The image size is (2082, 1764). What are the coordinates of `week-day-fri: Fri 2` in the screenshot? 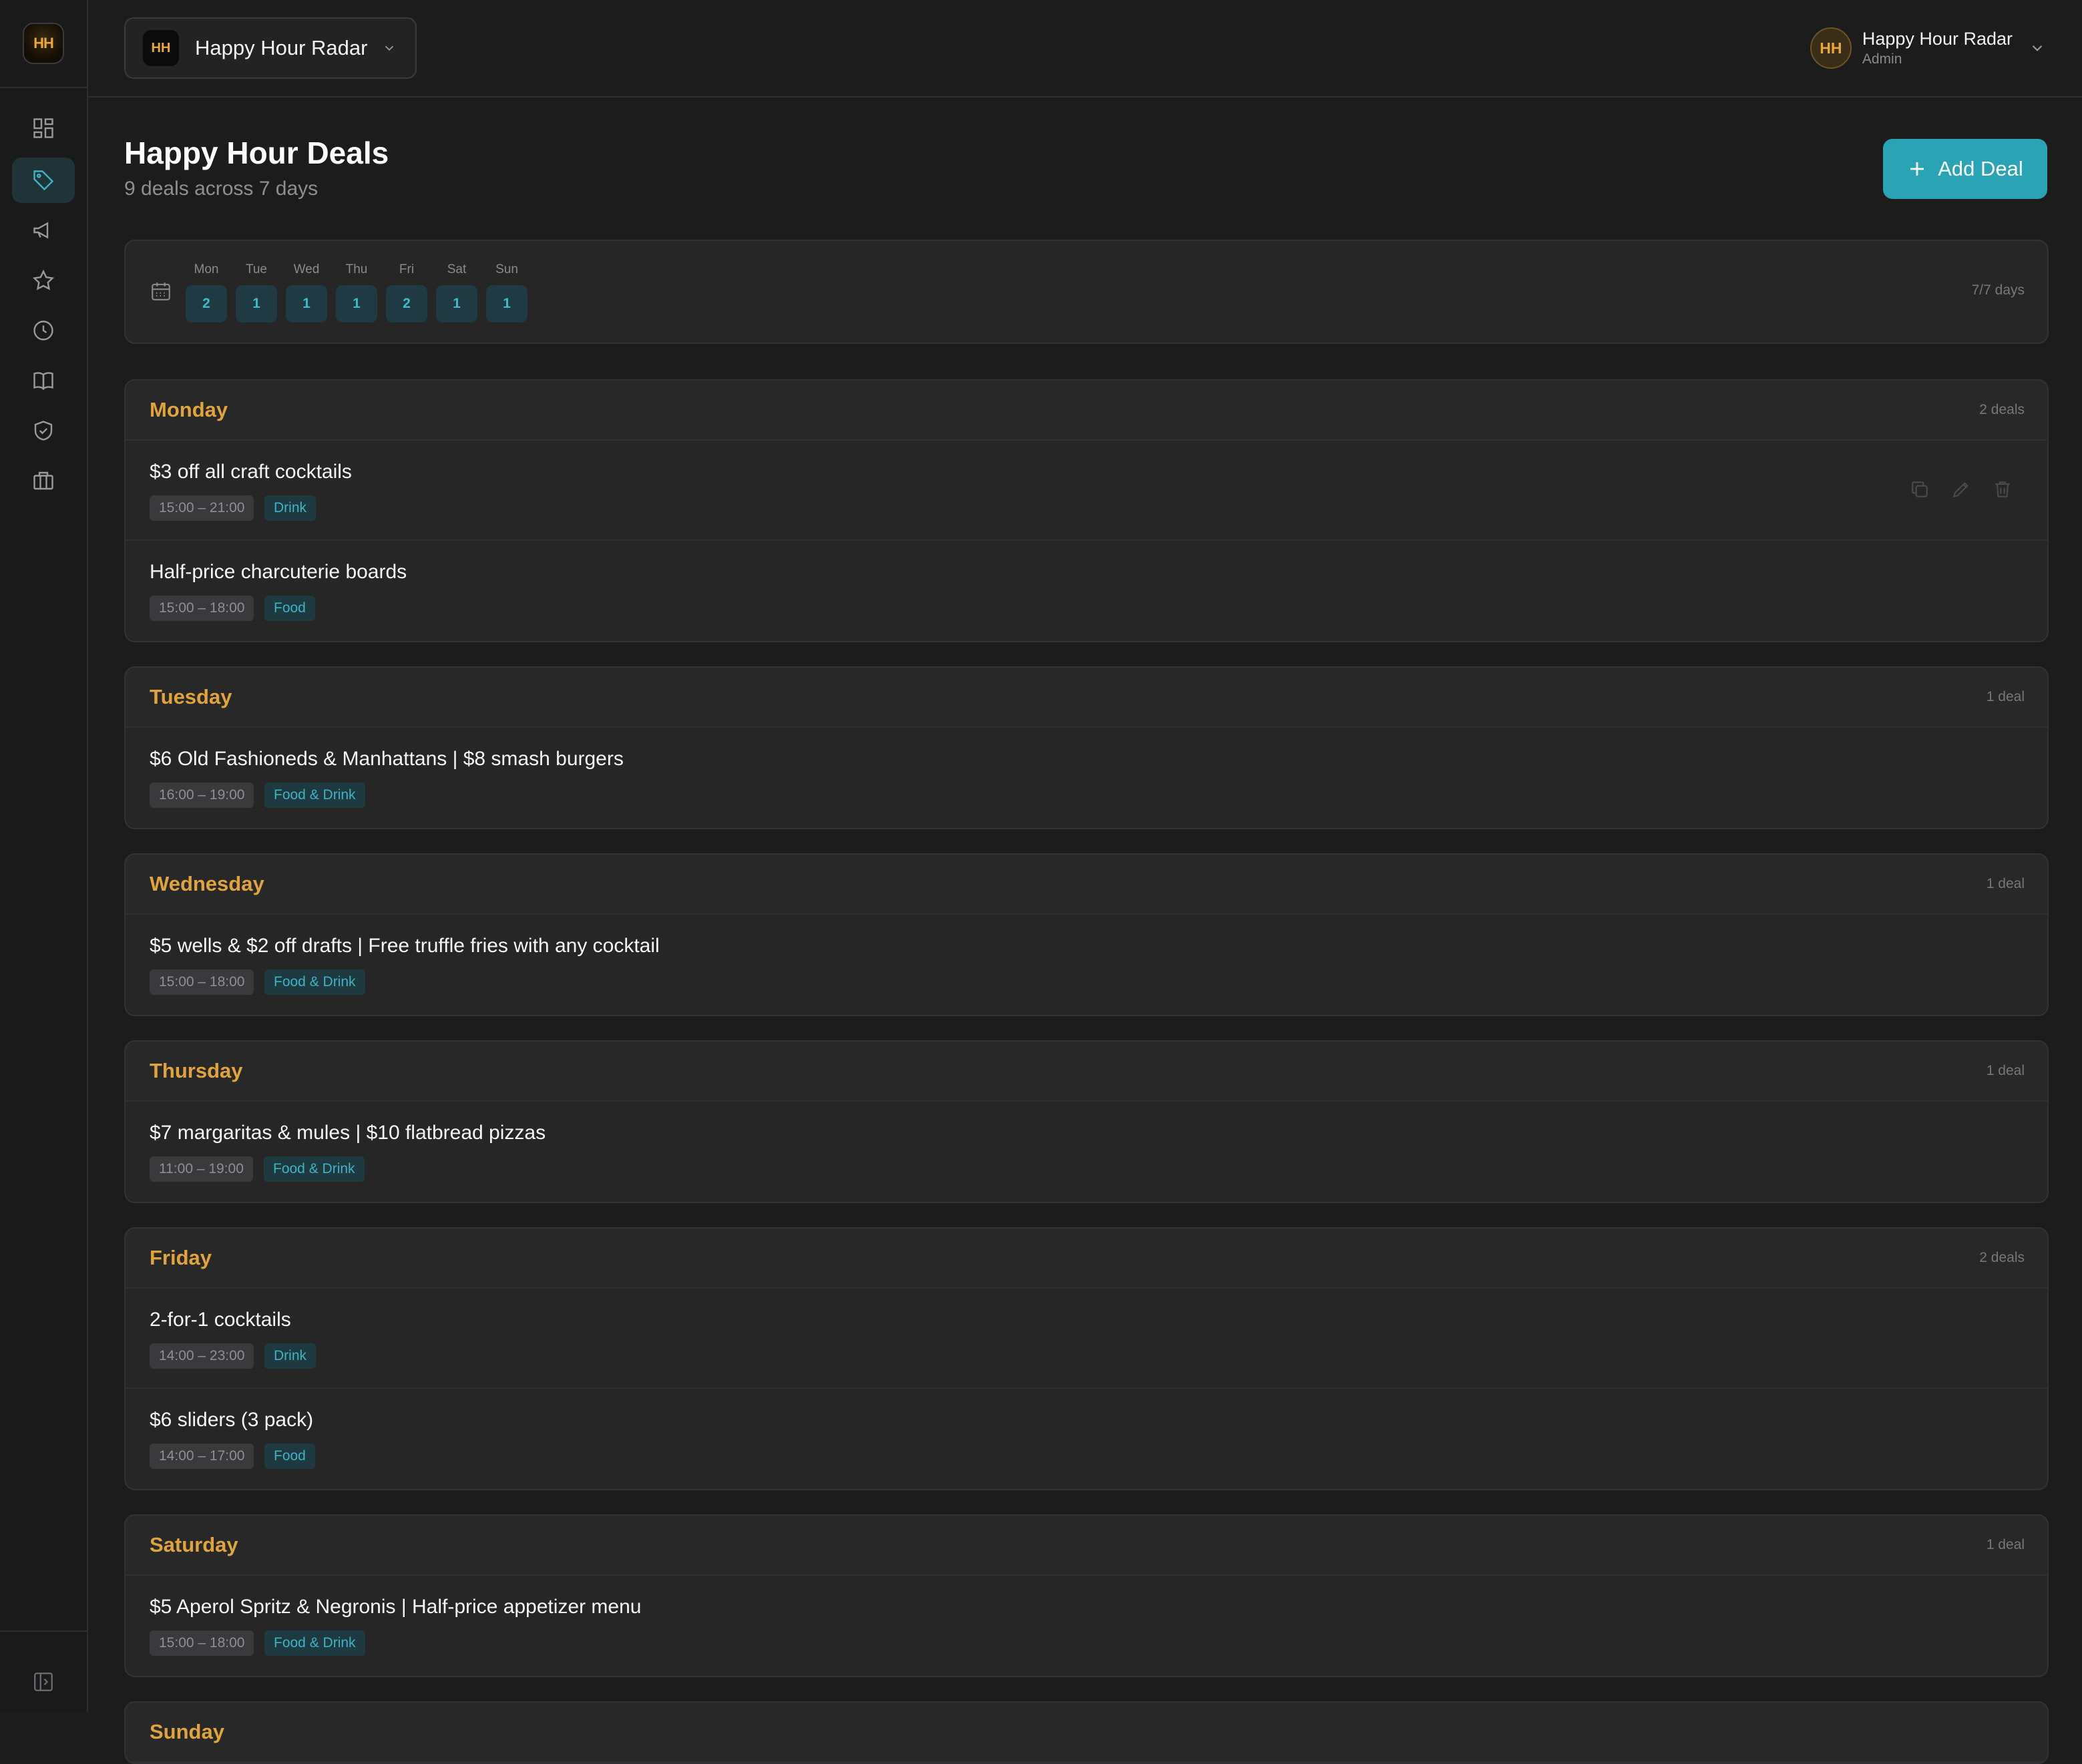 It's located at (406, 291).